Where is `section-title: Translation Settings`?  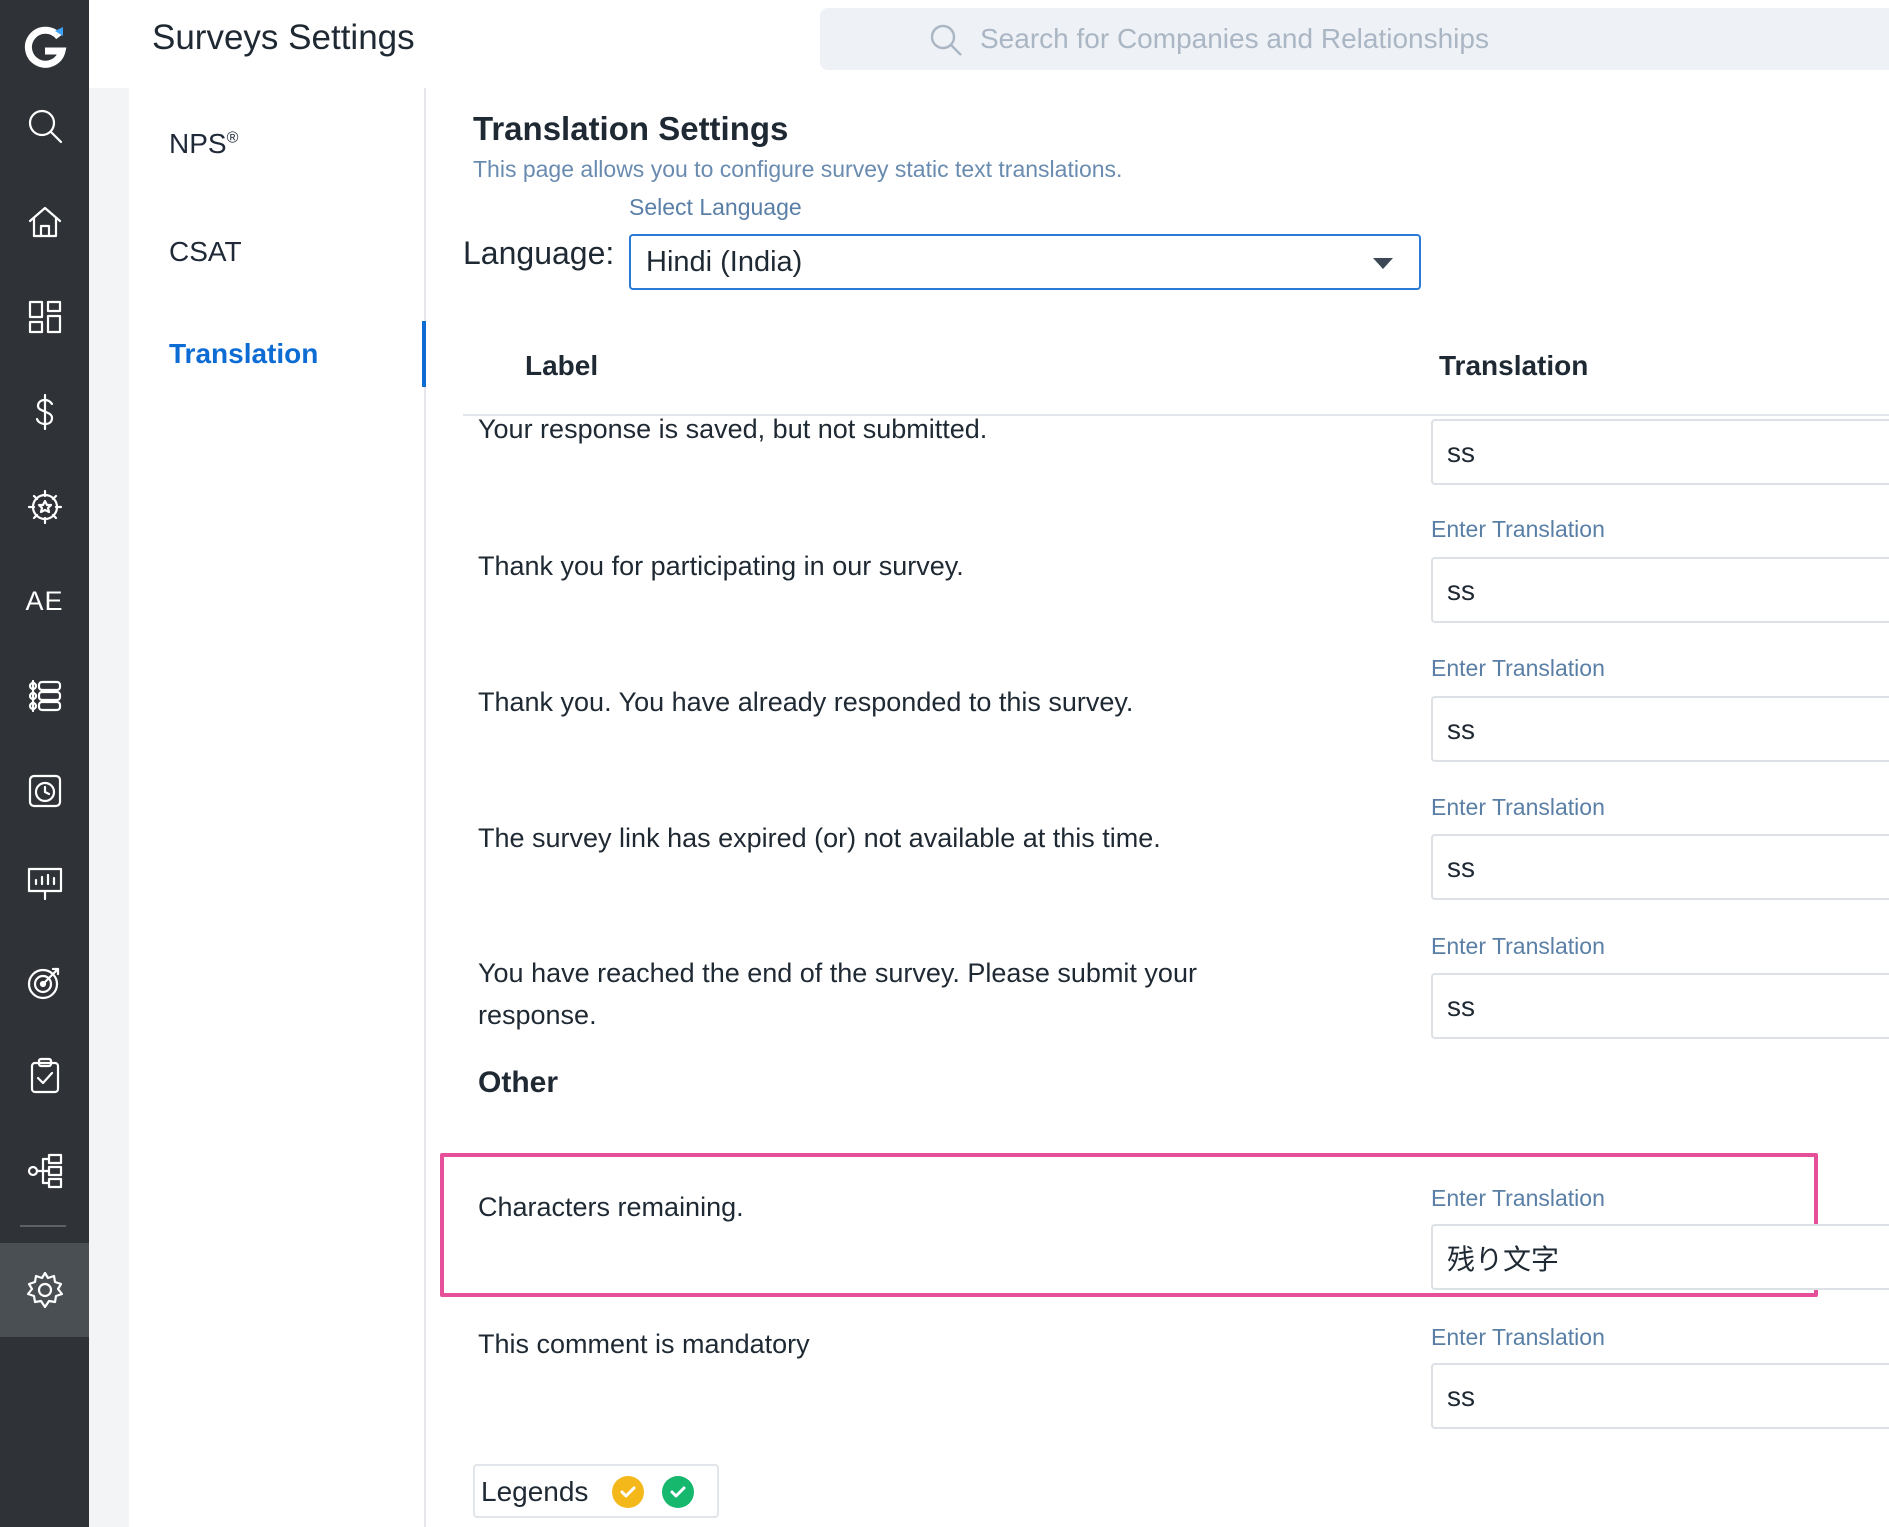 section-title: Translation Settings is located at coordinates (631, 128).